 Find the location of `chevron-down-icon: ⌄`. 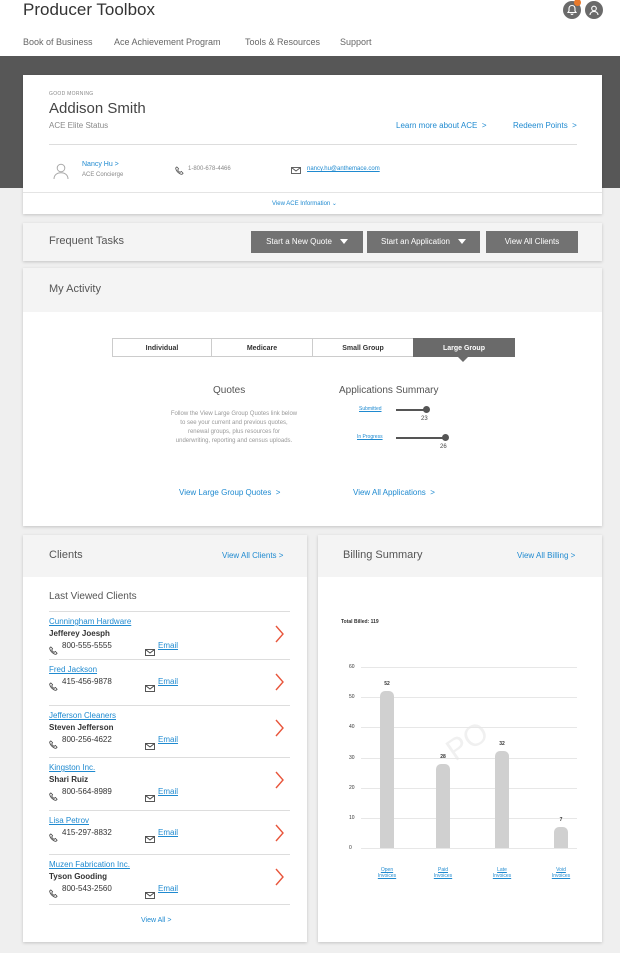

chevron-down-icon: ⌄ is located at coordinates (333, 204).